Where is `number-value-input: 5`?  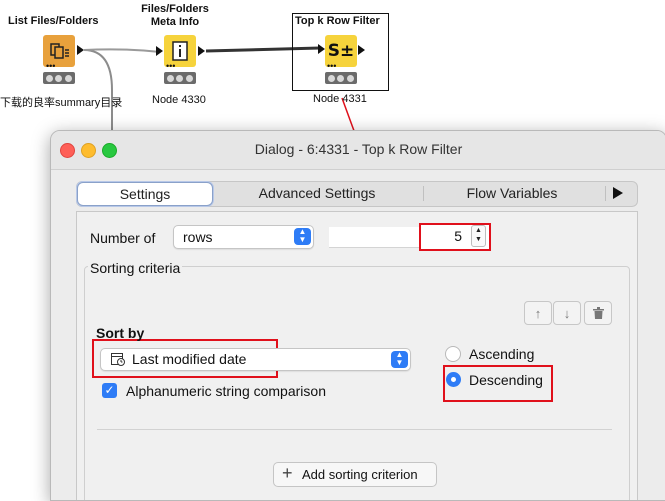
number-value-input: 5 is located at coordinates (449, 236).